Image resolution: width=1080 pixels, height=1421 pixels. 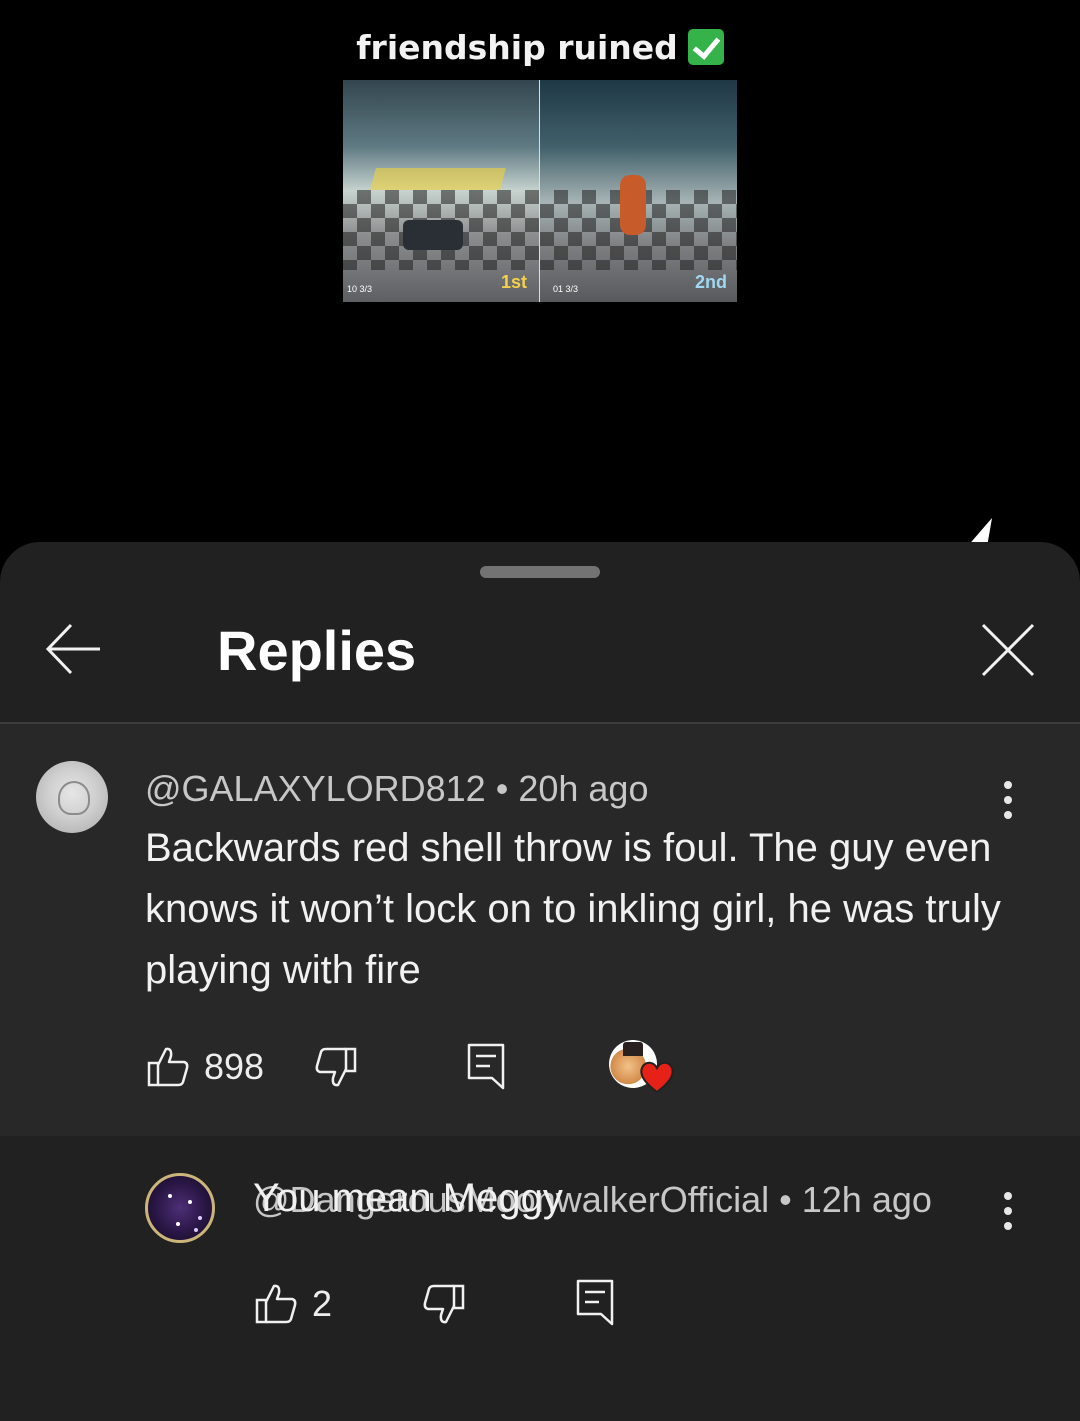 What do you see at coordinates (438, 179) in the screenshot?
I see `finish-banner` at bounding box center [438, 179].